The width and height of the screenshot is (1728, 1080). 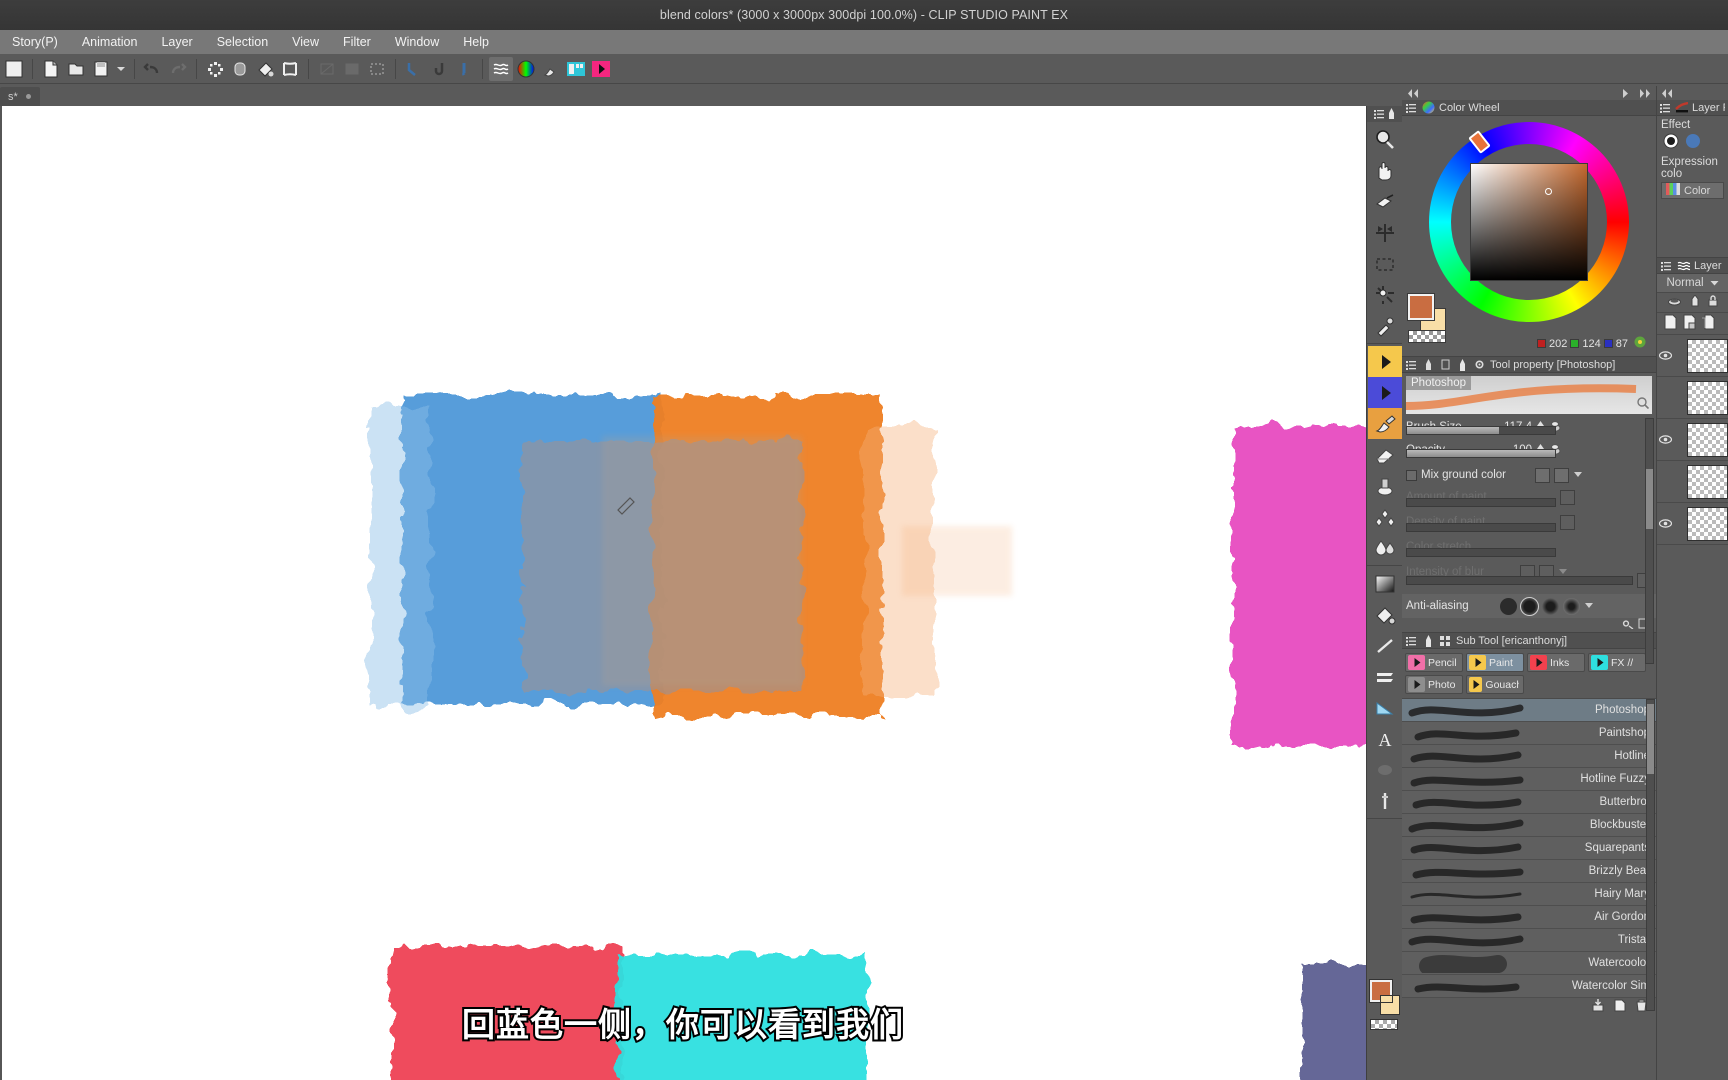 What do you see at coordinates (1708, 323) in the screenshot?
I see `duplicate-layer-icon` at bounding box center [1708, 323].